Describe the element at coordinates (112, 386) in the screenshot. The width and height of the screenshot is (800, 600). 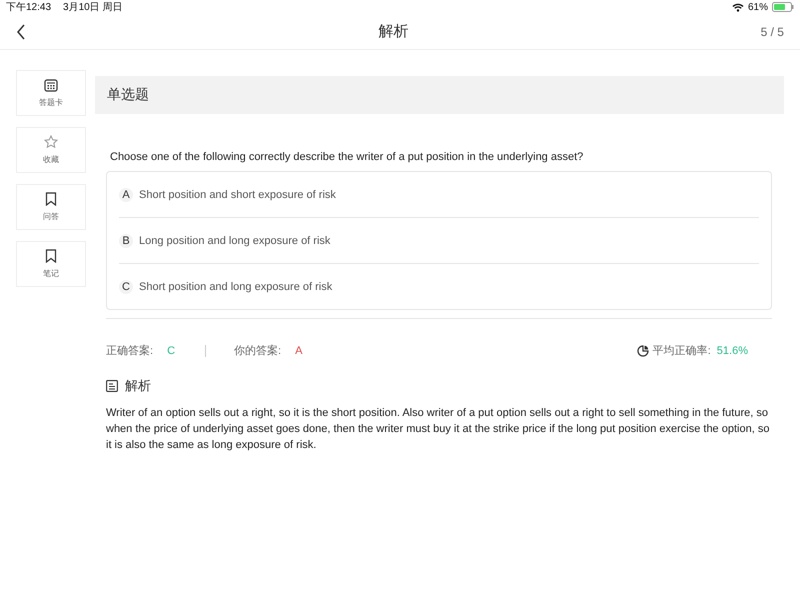
I see `document-icon` at that location.